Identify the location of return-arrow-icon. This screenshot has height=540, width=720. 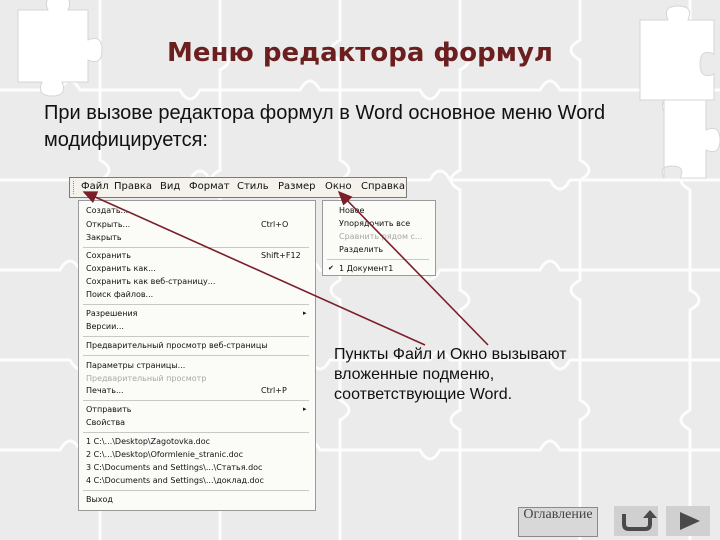
(636, 521).